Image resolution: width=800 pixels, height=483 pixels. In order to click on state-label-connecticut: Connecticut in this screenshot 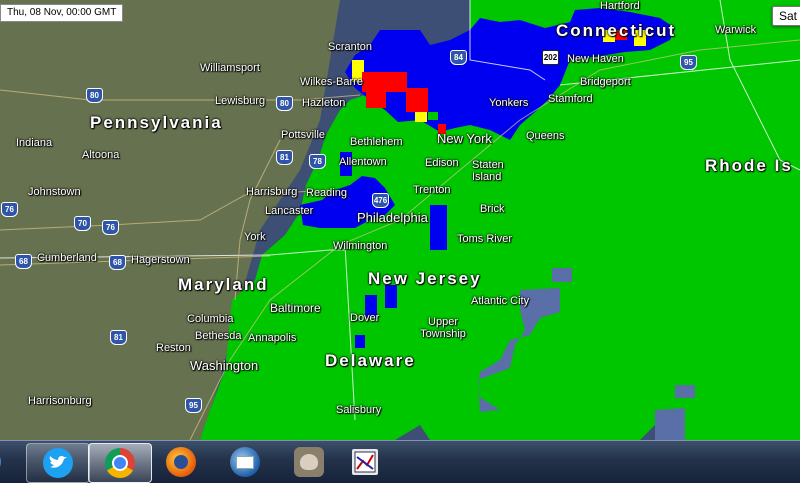, I will do `click(616, 30)`.